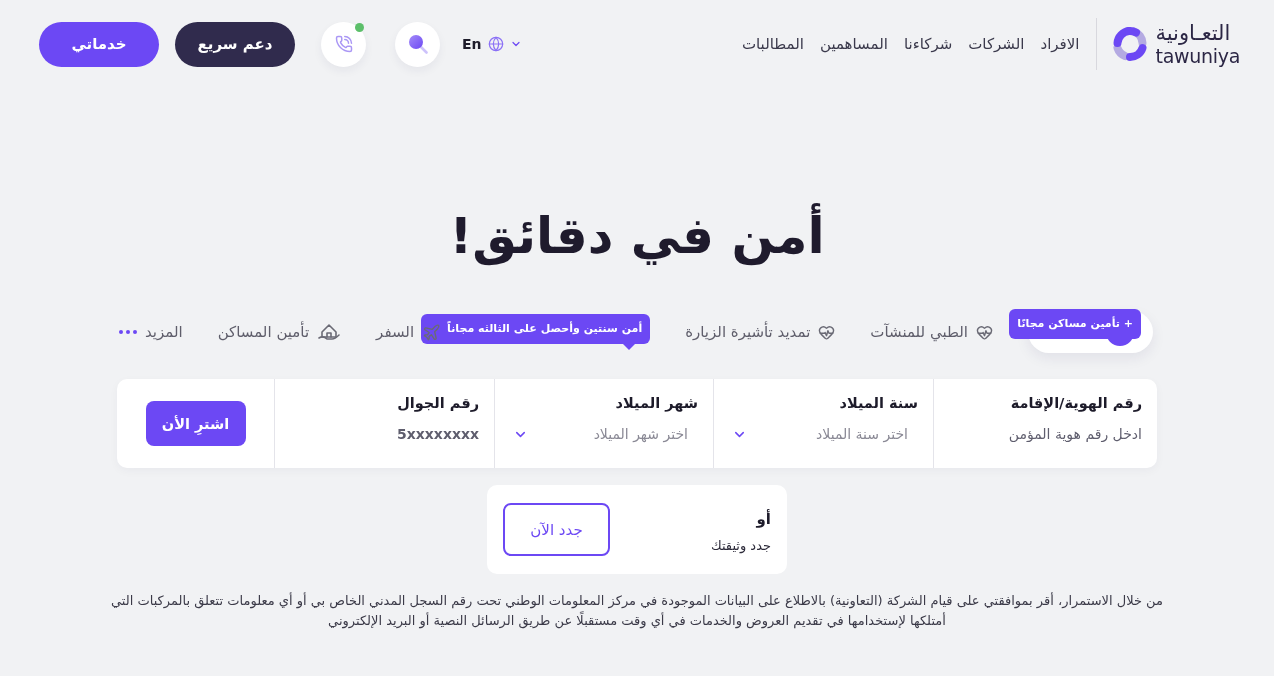 This screenshot has width=1274, height=676. I want to click on nav-link: شركاءنا, so click(928, 44).